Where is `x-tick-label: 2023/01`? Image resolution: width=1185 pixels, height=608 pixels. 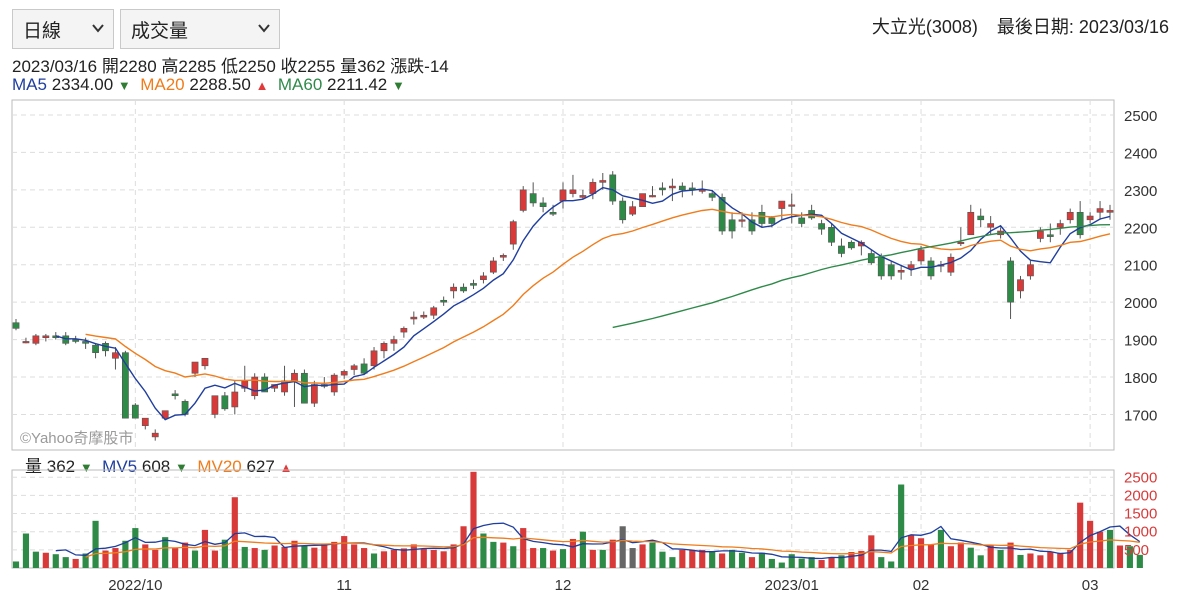
x-tick-label: 2023/01 is located at coordinates (792, 585).